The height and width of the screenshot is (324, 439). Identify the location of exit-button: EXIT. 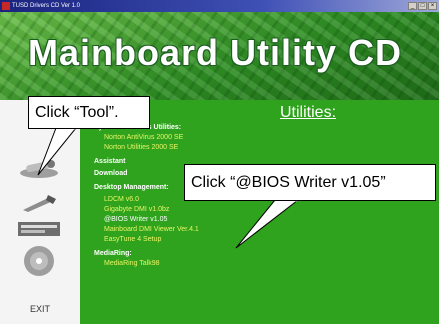
(40, 309).